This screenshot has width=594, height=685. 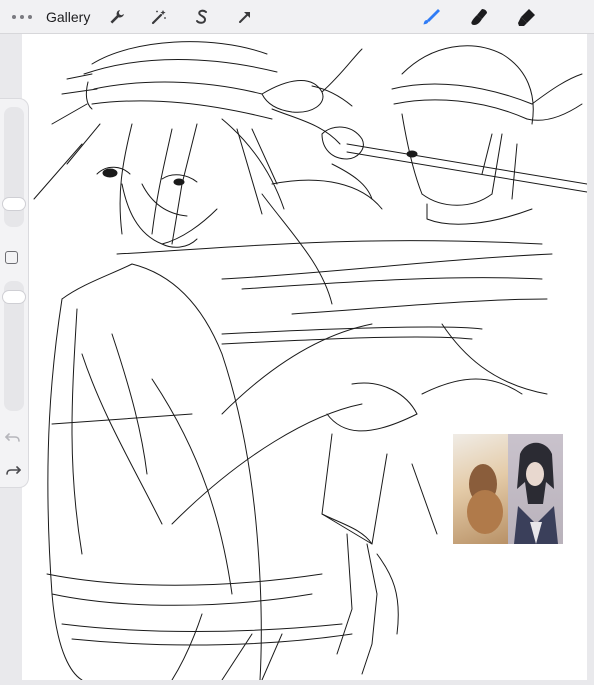 What do you see at coordinates (202, 17) in the screenshot?
I see `selection-s-icon` at bounding box center [202, 17].